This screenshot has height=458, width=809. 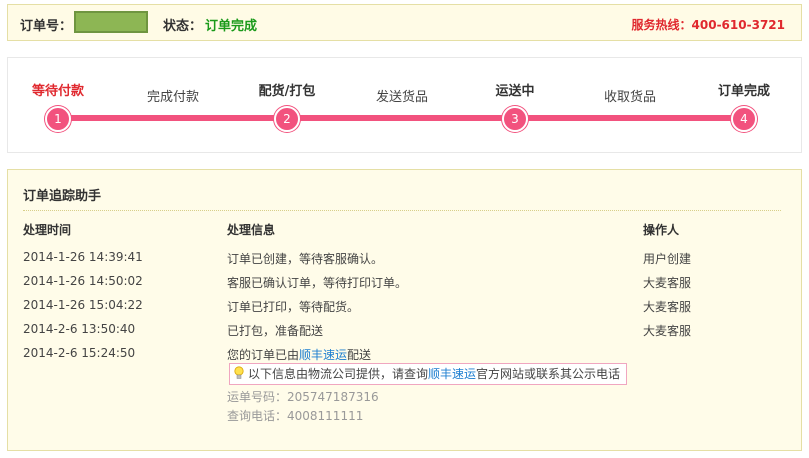 What do you see at coordinates (263, 355) in the screenshot?
I see `row-info-prefix: 您的订单已由` at bounding box center [263, 355].